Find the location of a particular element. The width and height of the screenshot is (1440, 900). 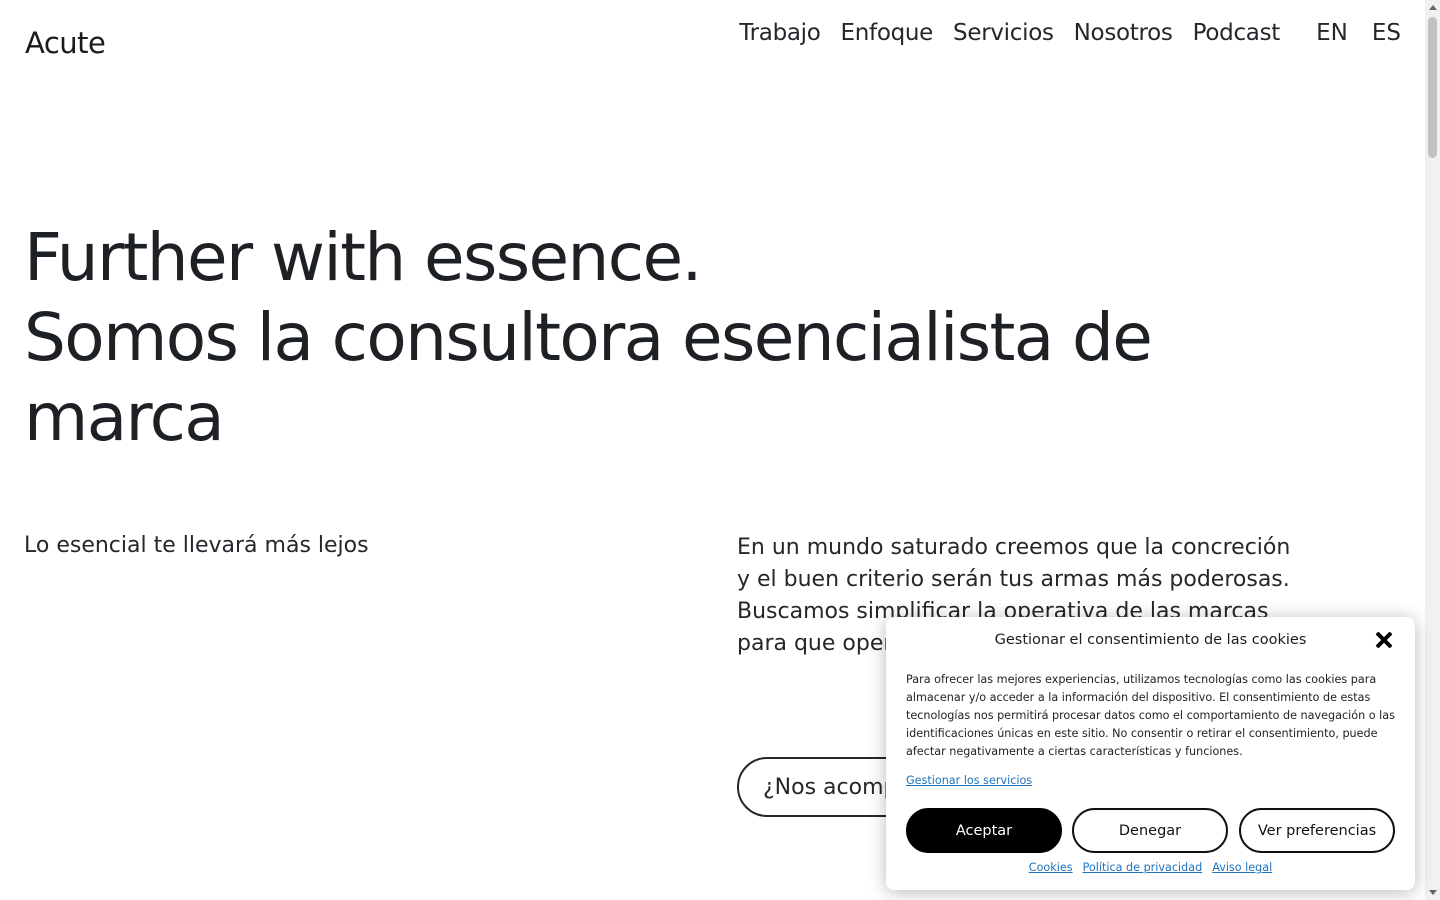

view-preferences-button: Ver preferencias is located at coordinates (1317, 830).